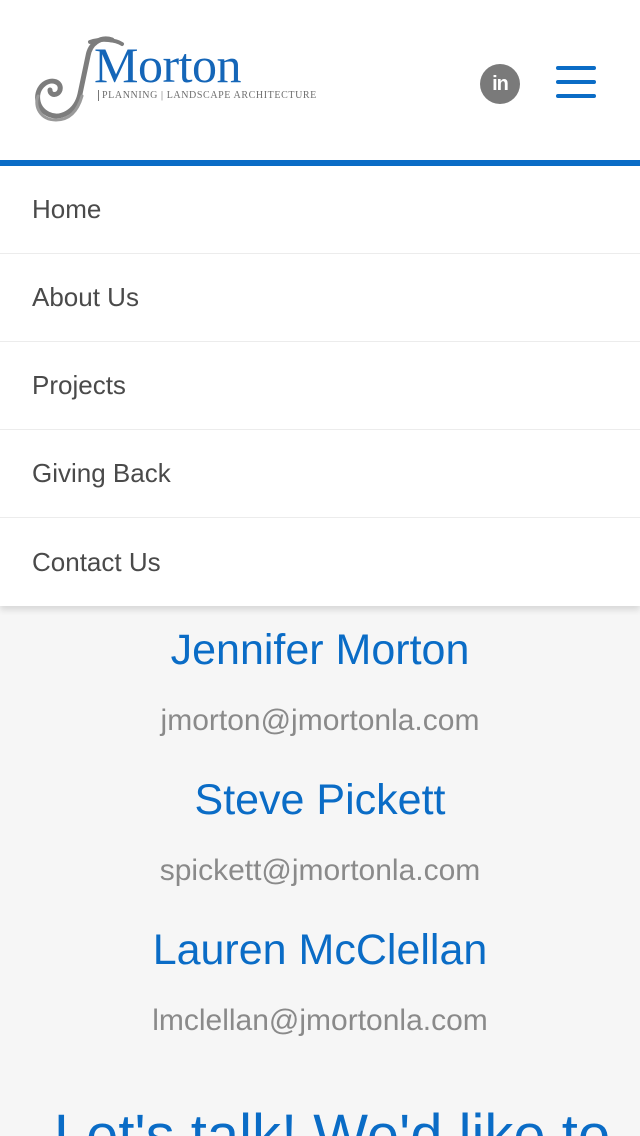 Image resolution: width=640 pixels, height=1136 pixels. What do you see at coordinates (320, 950) in the screenshot?
I see `contact-name: Lauren McClellan` at bounding box center [320, 950].